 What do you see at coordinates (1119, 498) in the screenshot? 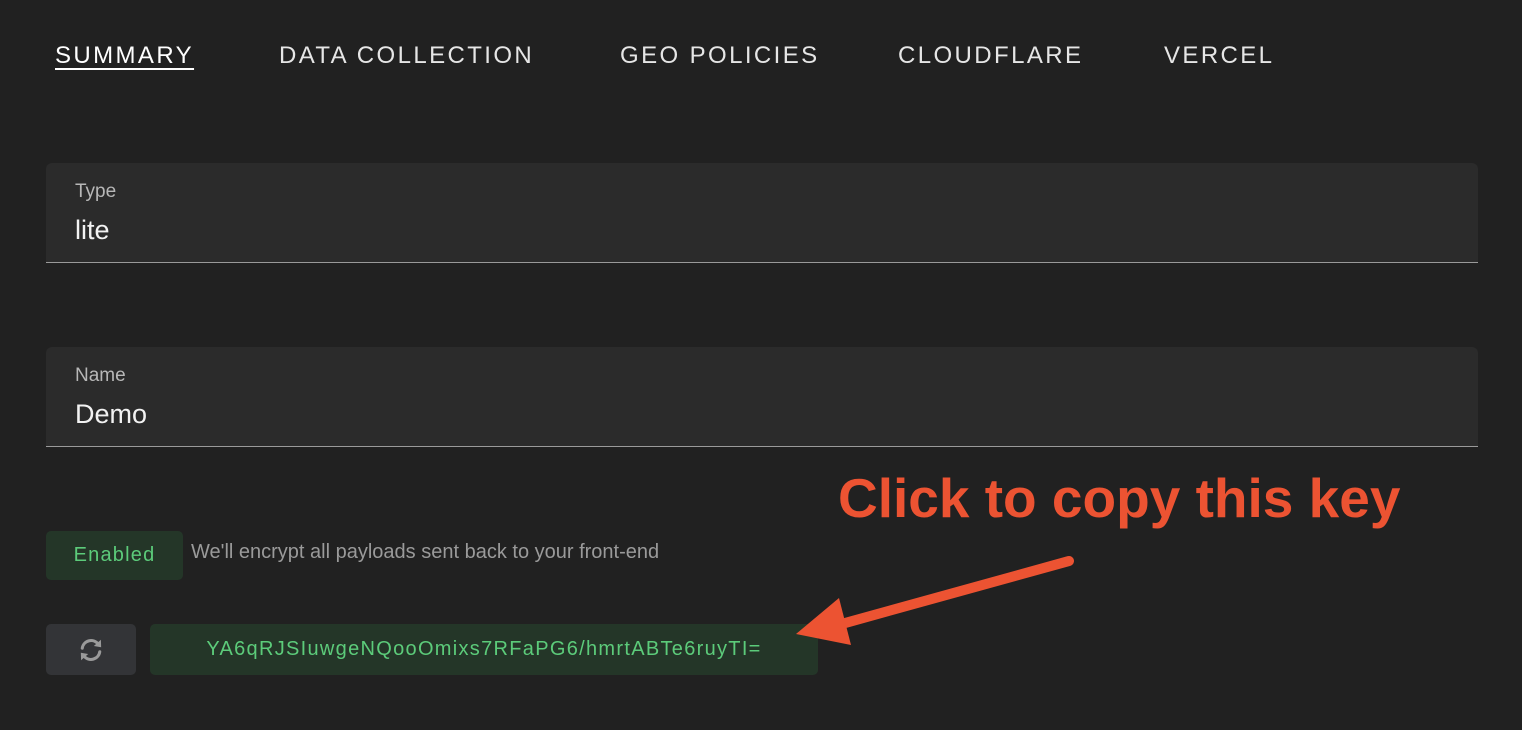
I see `copy-key-annotation: Click to copy this key` at bounding box center [1119, 498].